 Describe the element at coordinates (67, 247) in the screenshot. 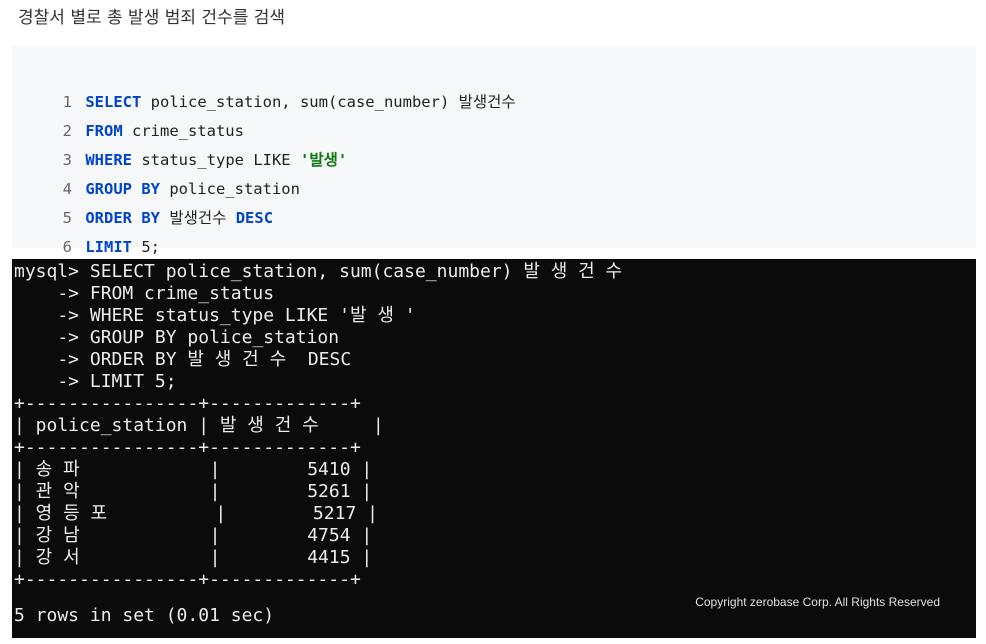

I see `line-number: 6` at that location.